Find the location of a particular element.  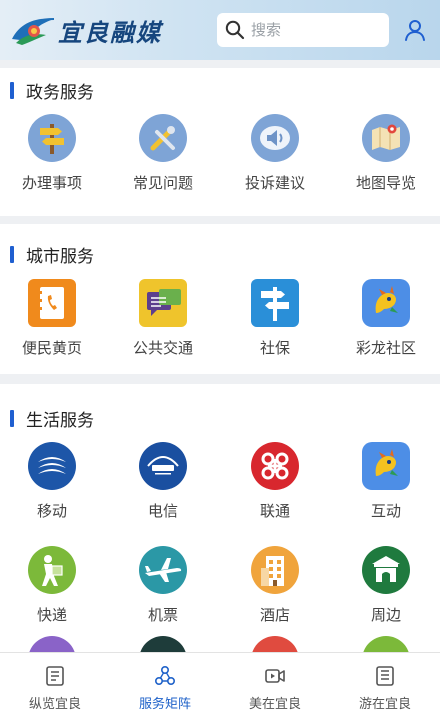

tile-flight-tickets: 机票 is located at coordinates (163, 585).